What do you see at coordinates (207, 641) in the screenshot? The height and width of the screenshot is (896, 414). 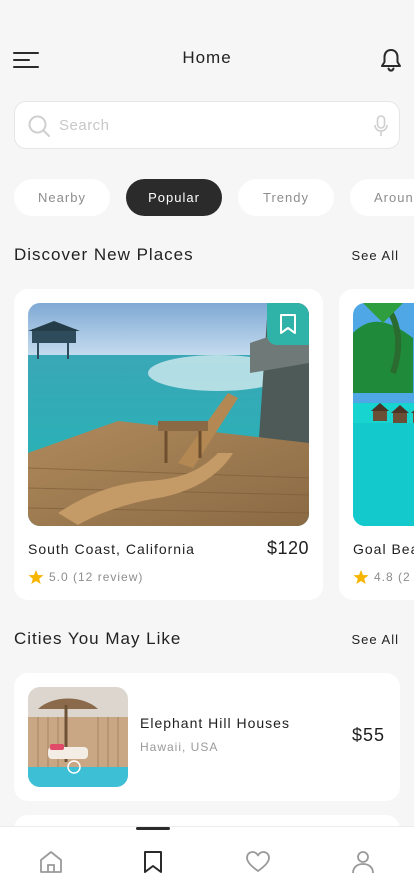 I see `cities-header: Cities You May Like See All` at bounding box center [207, 641].